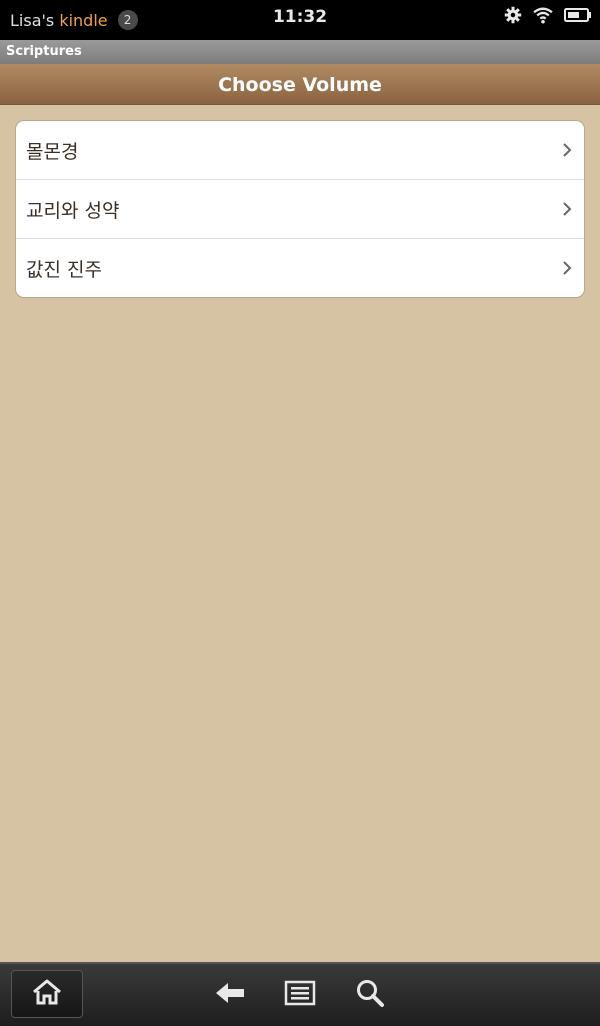 The height and width of the screenshot is (1026, 600). What do you see at coordinates (513, 17) in the screenshot?
I see `gear-icon` at bounding box center [513, 17].